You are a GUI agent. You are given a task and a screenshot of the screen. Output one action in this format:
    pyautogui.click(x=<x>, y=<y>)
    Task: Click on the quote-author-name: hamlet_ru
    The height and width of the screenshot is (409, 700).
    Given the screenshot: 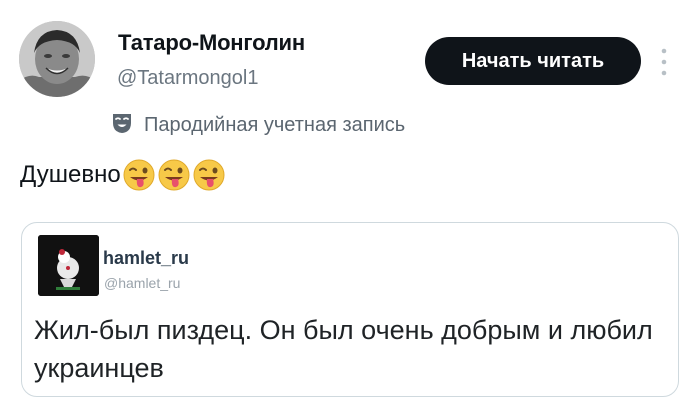 What is the action you would take?
    pyautogui.click(x=146, y=258)
    